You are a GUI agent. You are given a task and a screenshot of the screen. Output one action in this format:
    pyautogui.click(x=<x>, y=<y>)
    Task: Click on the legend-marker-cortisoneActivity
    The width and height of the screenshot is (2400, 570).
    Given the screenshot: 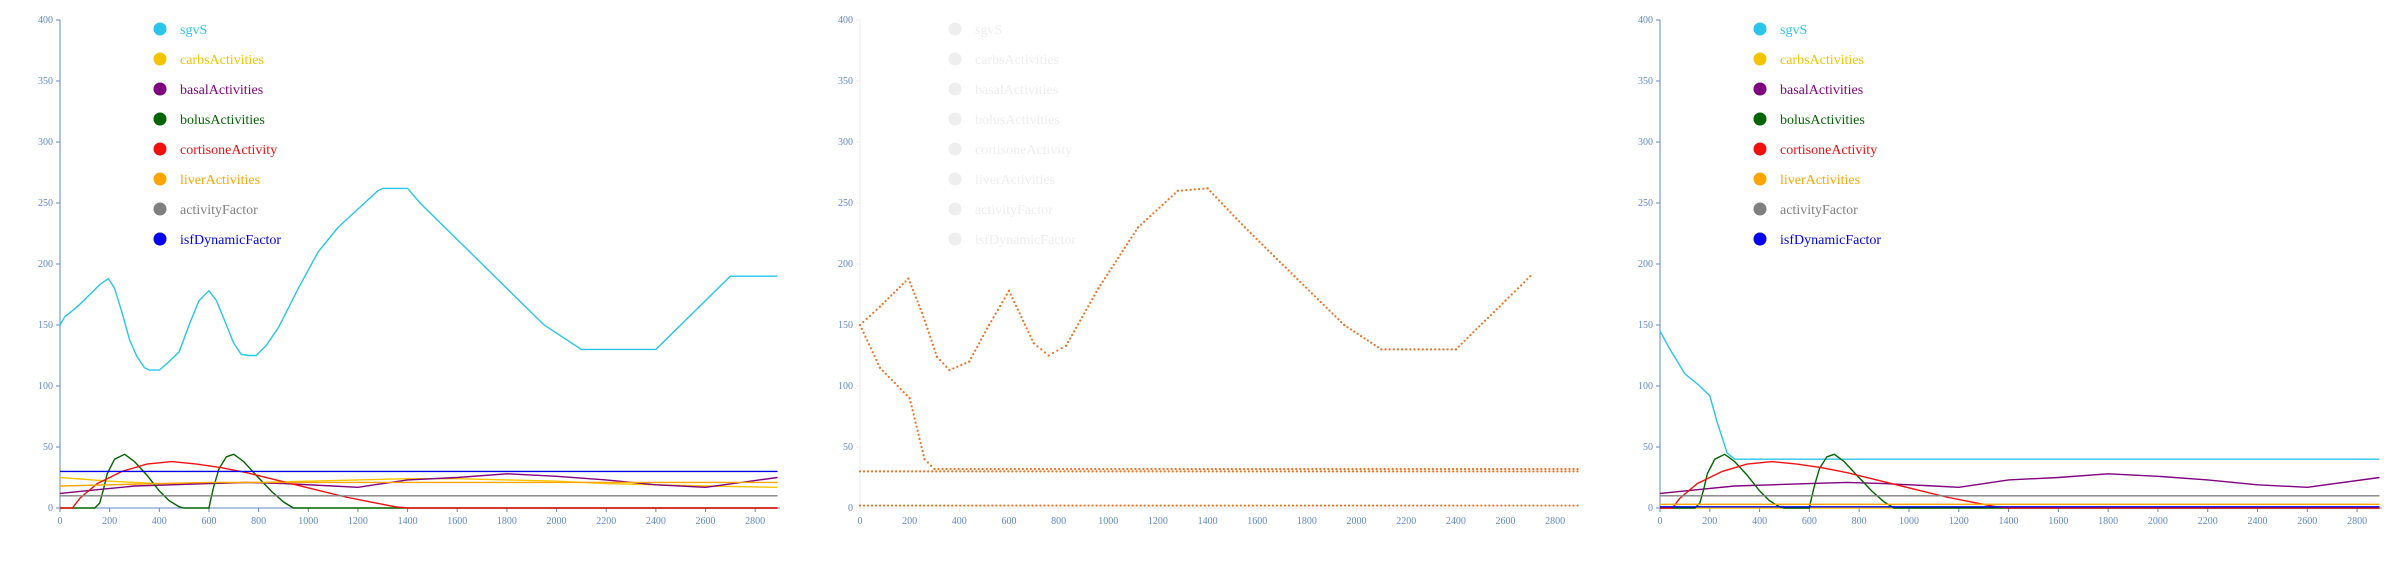 What is the action you would take?
    pyautogui.click(x=1760, y=149)
    